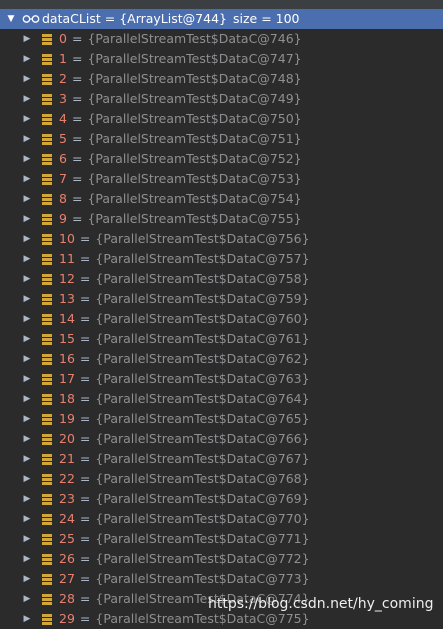 The image size is (443, 629). I want to click on item-index: 18, so click(67, 398).